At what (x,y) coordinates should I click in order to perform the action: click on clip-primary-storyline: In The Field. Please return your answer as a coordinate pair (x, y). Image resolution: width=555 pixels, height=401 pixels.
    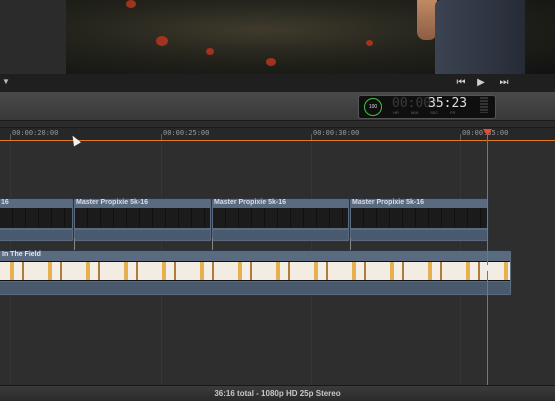
    Looking at the image, I should click on (256, 273).